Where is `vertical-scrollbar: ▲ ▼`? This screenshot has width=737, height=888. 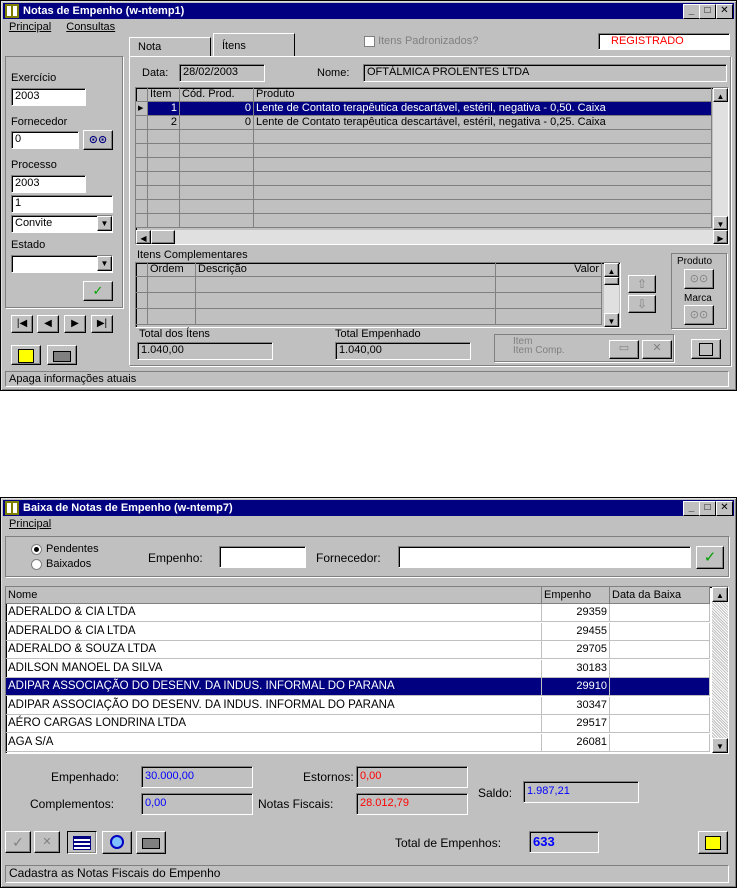
vertical-scrollbar: ▲ ▼ is located at coordinates (720, 670).